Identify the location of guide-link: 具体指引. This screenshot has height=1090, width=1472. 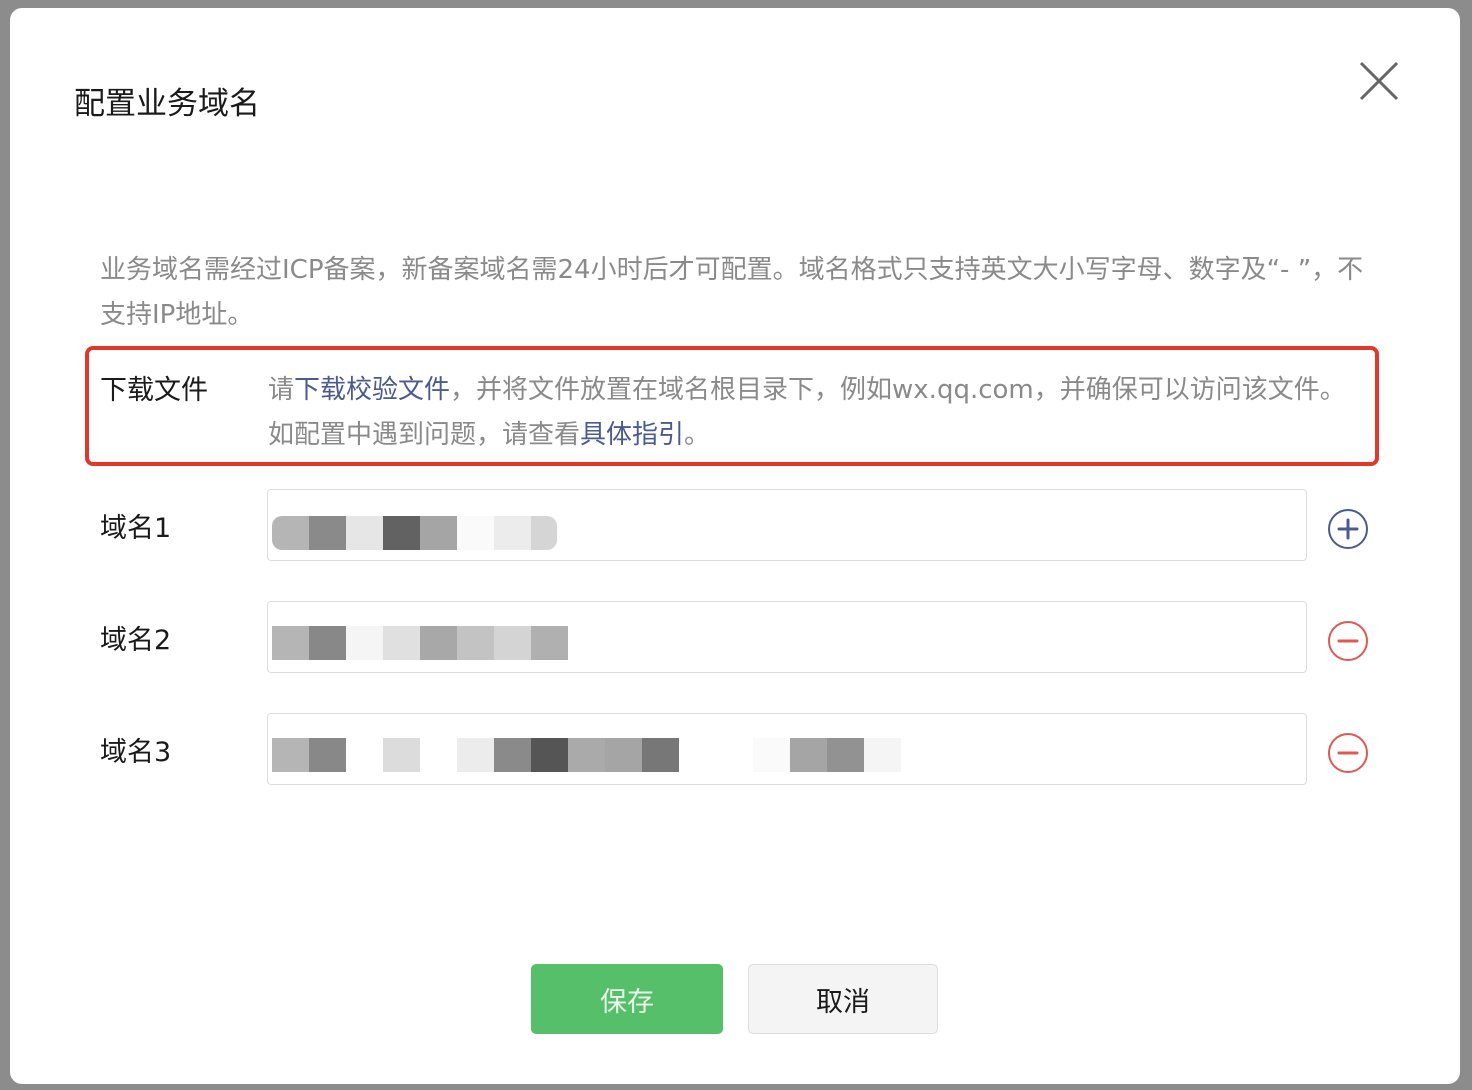
(632, 435).